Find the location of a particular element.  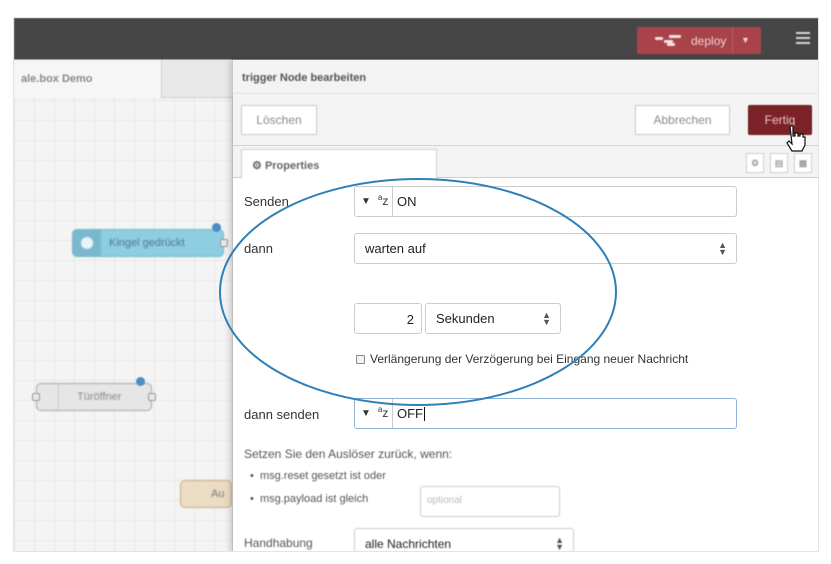

reset-intro: Setzen Sie den Auslöser zurück, wenn: is located at coordinates (348, 454).